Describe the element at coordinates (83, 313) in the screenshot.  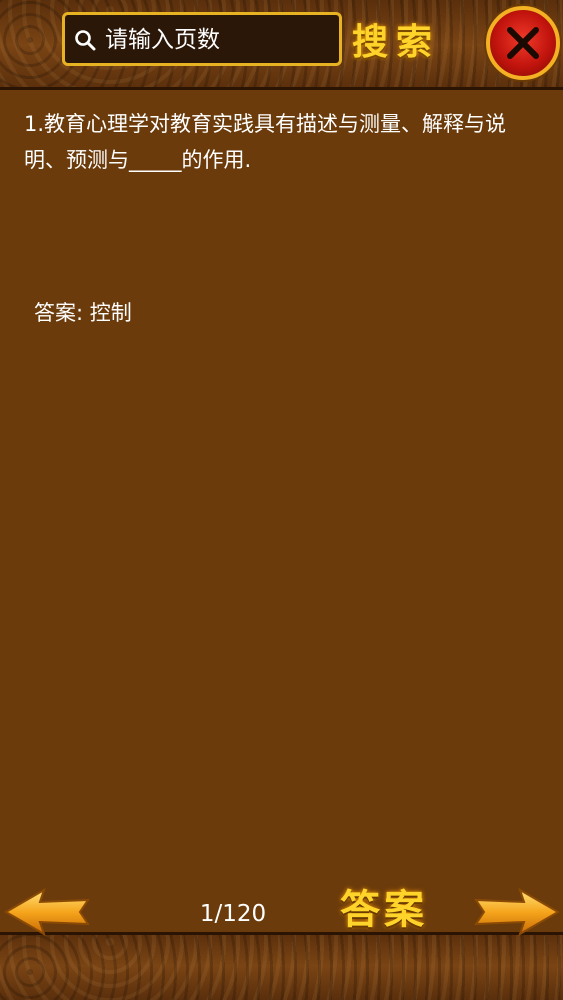
I see `answer-text: 答案: 控制` at that location.